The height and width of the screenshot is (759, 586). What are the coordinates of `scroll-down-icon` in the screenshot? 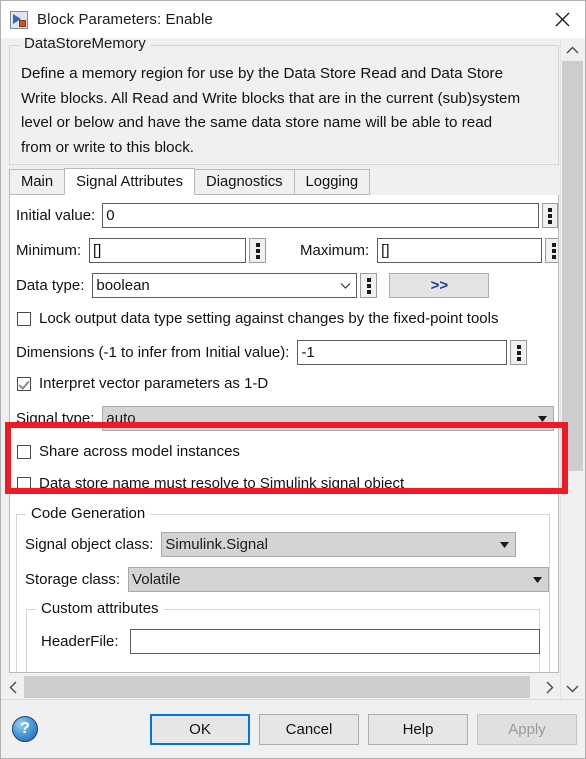 It's located at (572, 688).